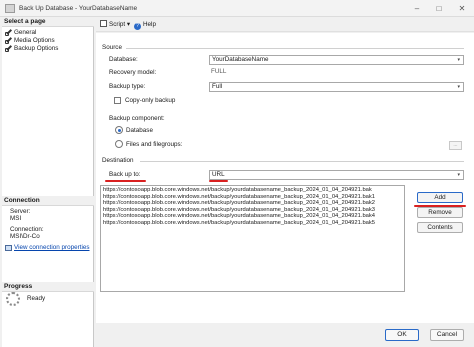 The width and height of the screenshot is (474, 347). Describe the element at coordinates (133, 72) in the screenshot. I see `recovery-model-label: Recovery model:` at that location.